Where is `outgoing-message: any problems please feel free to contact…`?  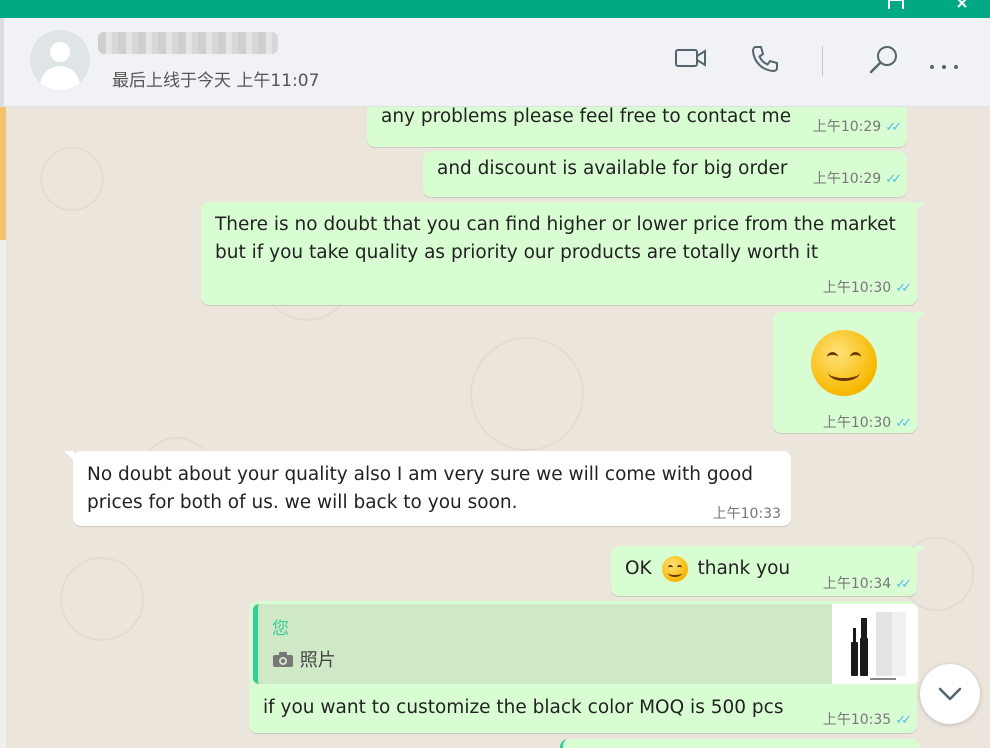 outgoing-message: any problems please feel free to contact… is located at coordinates (637, 127).